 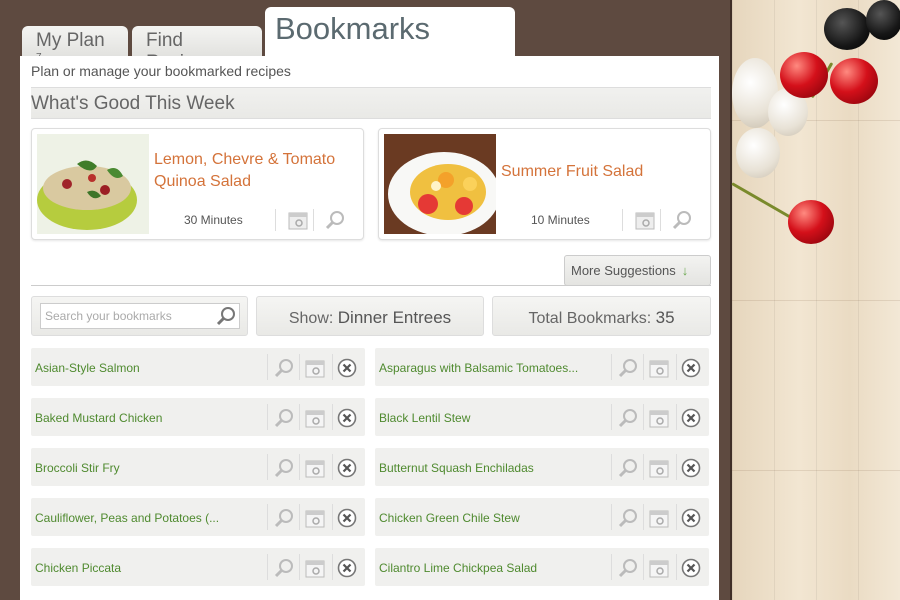 I want to click on cherry-decoration, so click(x=854, y=81).